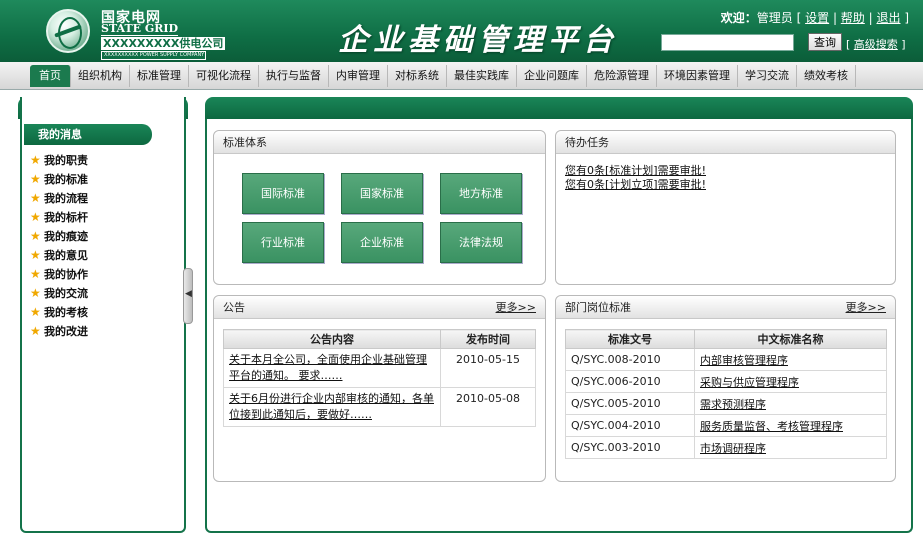 Image resolution: width=923 pixels, height=535 pixels. I want to click on platform-title: 企业基础管理平台, so click(478, 40).